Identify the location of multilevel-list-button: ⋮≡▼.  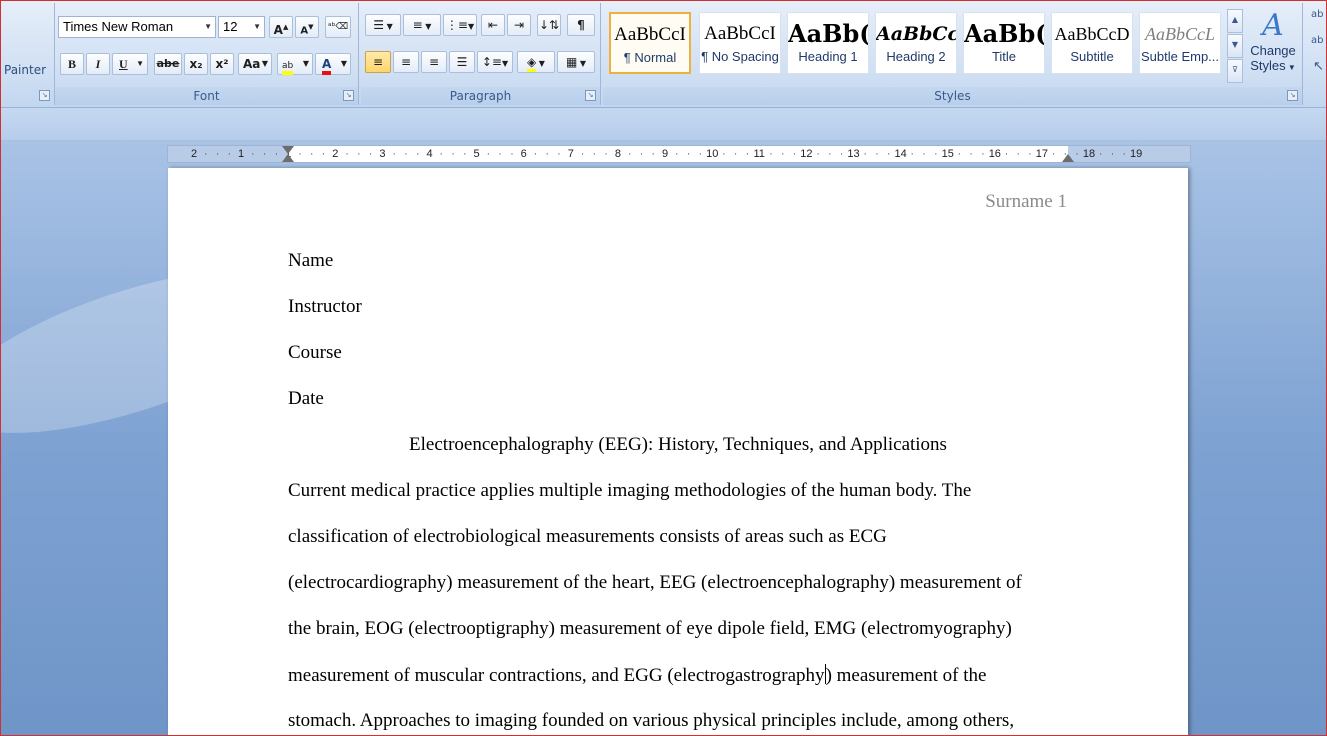
(460, 25).